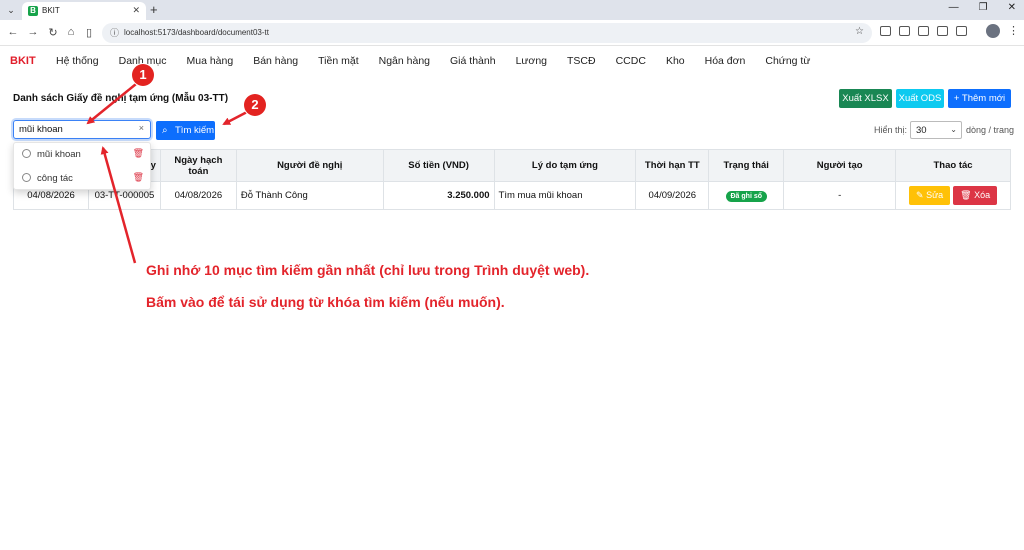 The height and width of the screenshot is (550, 1024). I want to click on add-new-button: + Thêm mới, so click(979, 98).